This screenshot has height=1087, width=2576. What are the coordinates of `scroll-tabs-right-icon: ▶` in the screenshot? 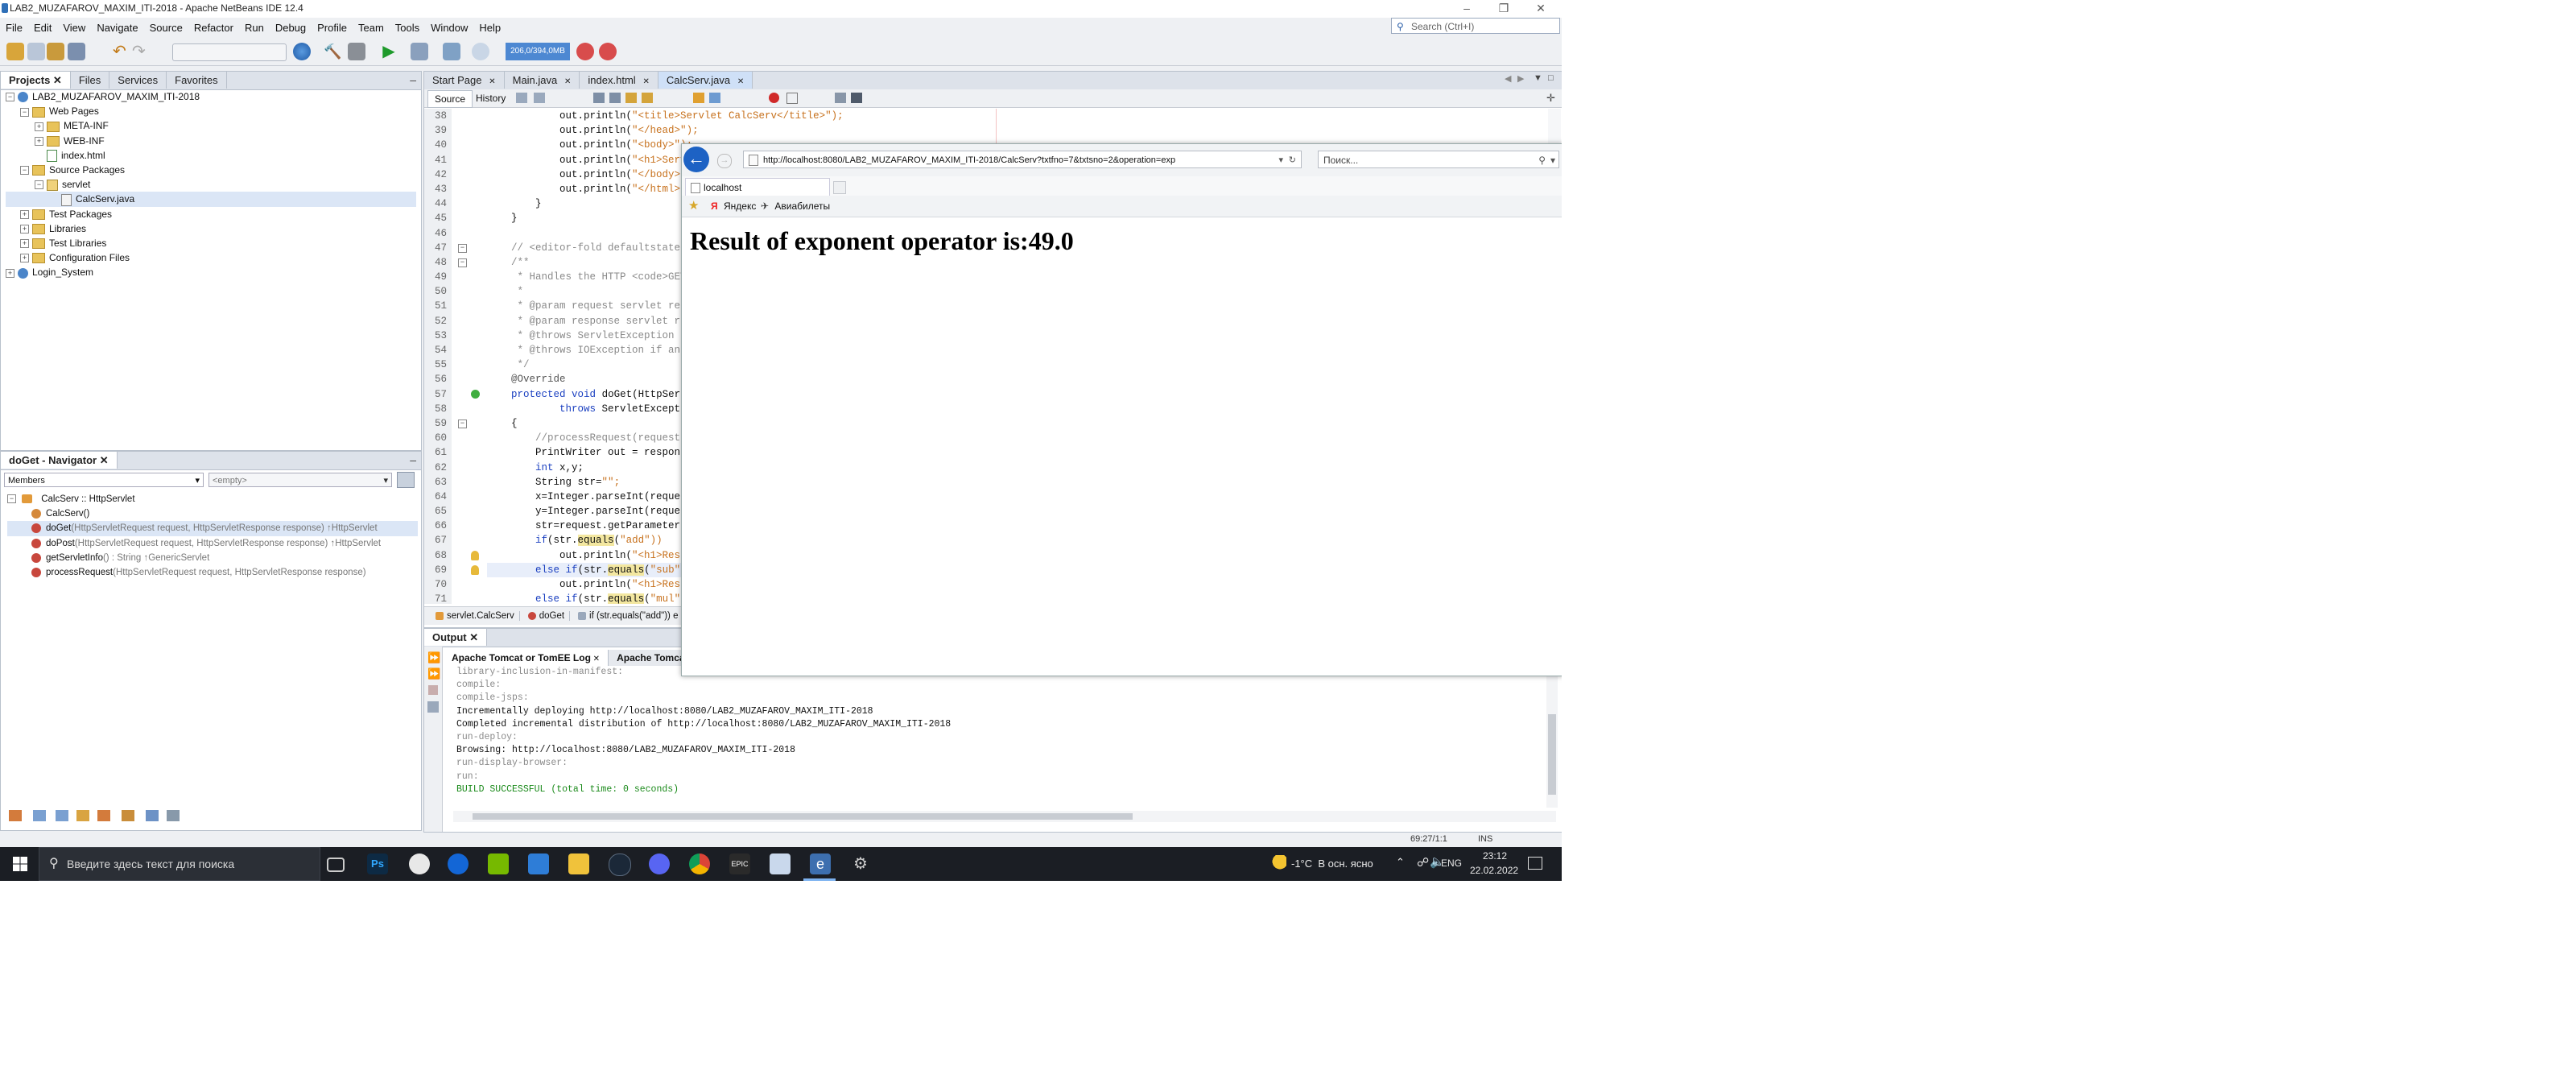 It's located at (1520, 78).